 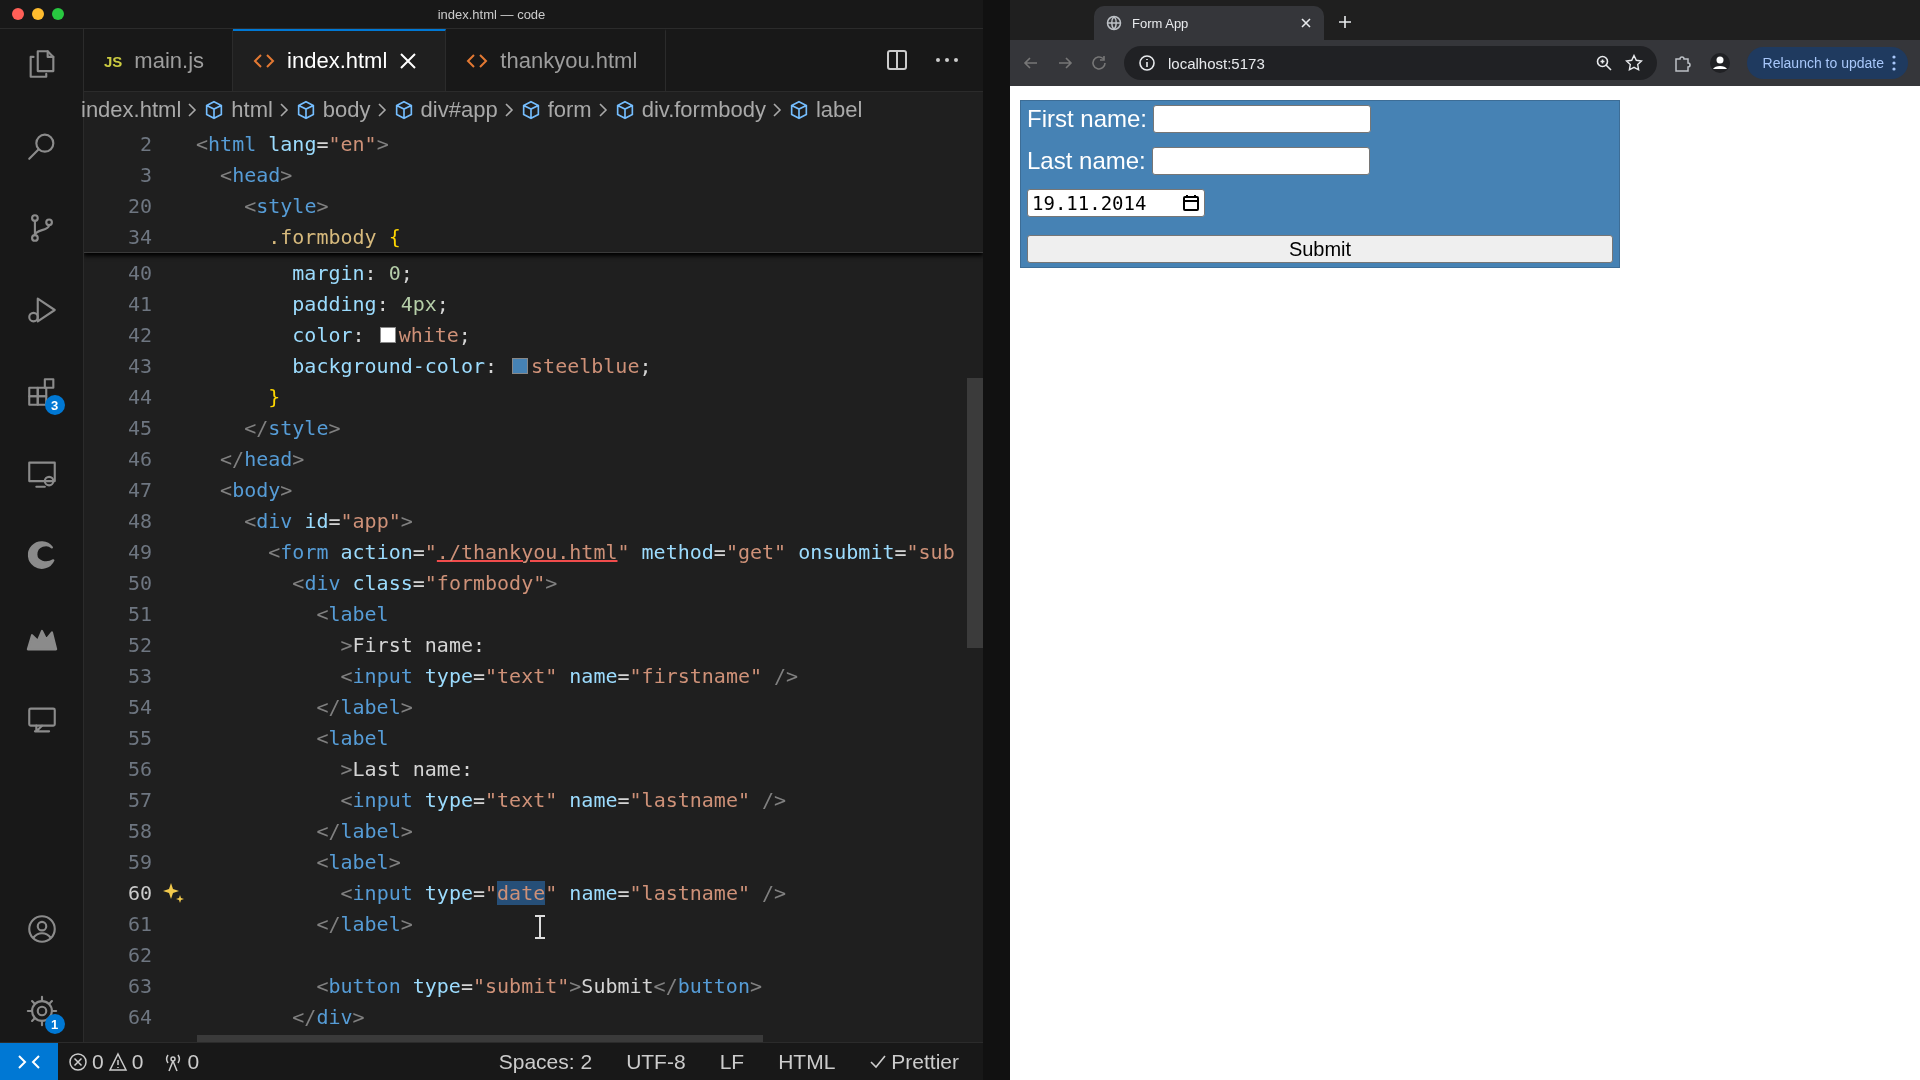 I want to click on ports-indicator: 0, so click(x=181, y=1061).